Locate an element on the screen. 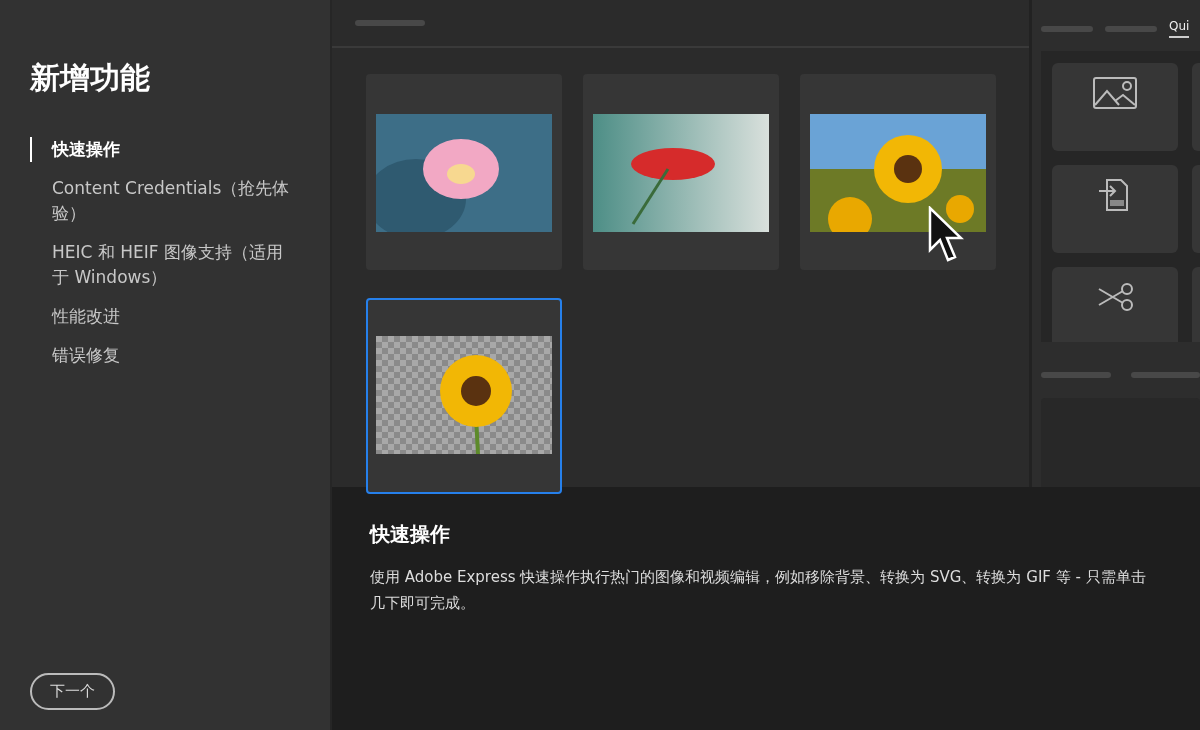 The width and height of the screenshot is (1200, 730). sidebar-item: HEIC 和 HEIF 图像支持（适用于 Windows） is located at coordinates (180, 265).